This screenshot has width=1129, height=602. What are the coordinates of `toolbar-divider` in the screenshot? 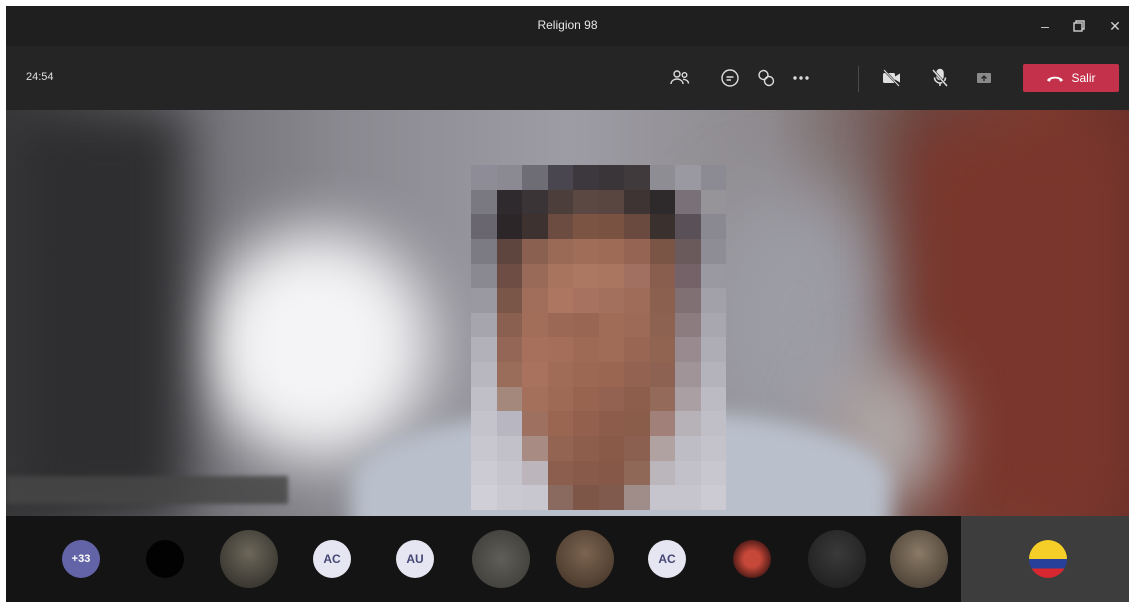 It's located at (858, 79).